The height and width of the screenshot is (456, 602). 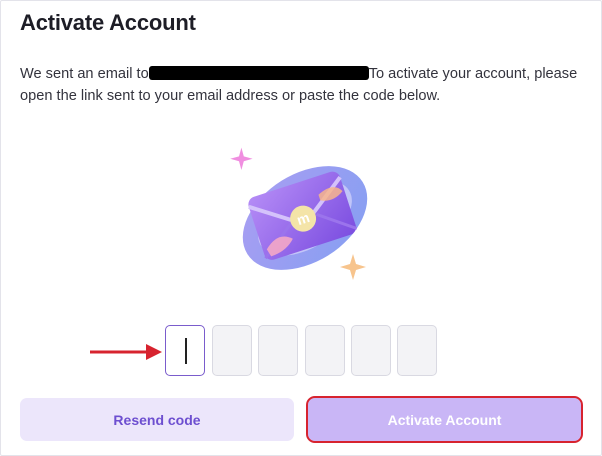 What do you see at coordinates (305, 215) in the screenshot?
I see `envelope-logo-icon: m` at bounding box center [305, 215].